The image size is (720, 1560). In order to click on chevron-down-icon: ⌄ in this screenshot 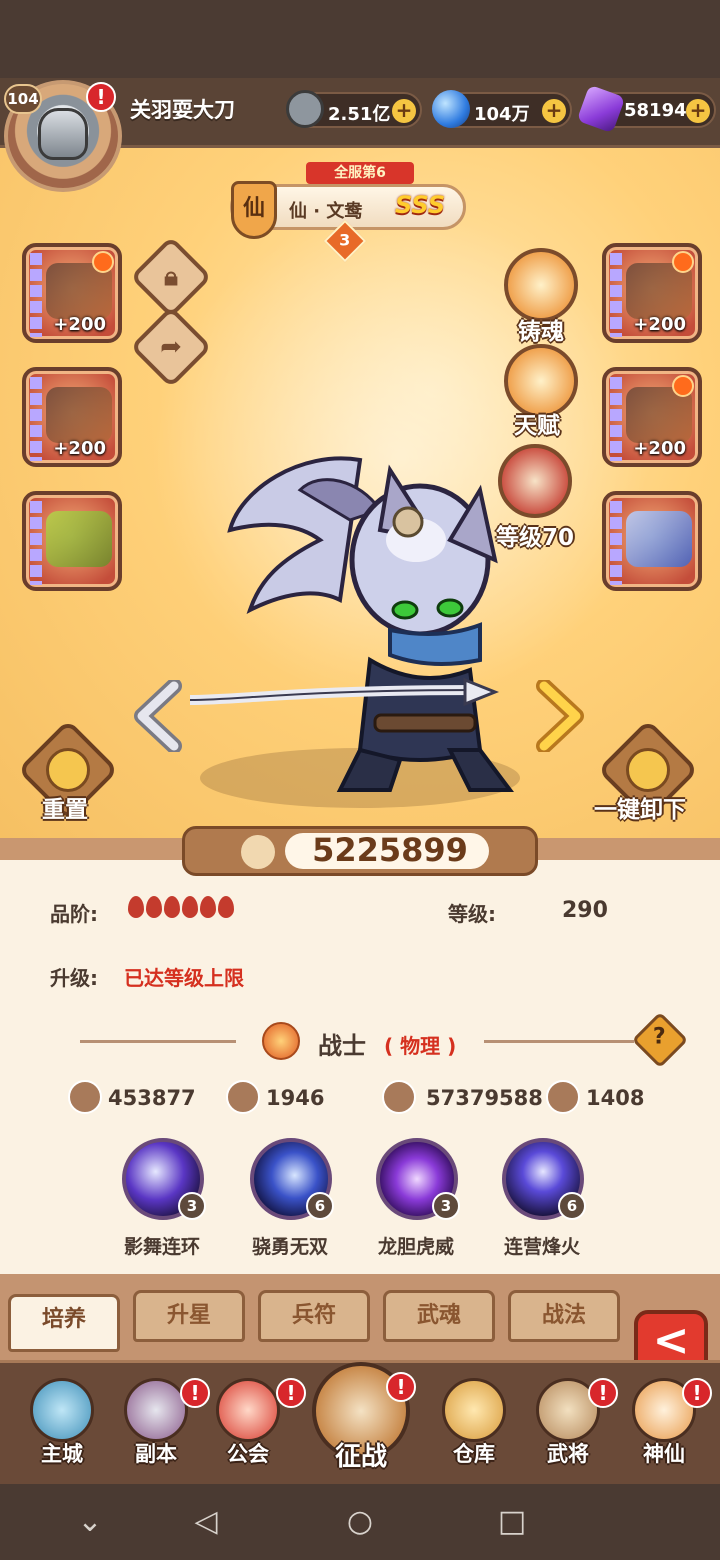, I will do `click(90, 1522)`.